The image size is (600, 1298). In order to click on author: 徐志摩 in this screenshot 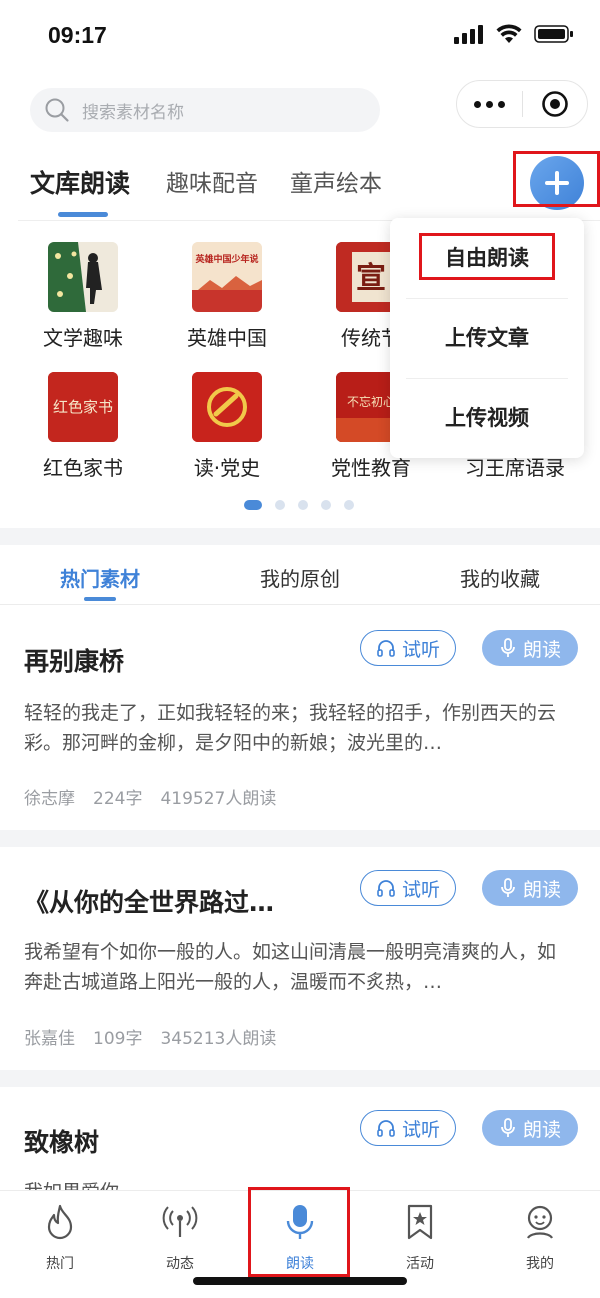, I will do `click(49, 799)`.